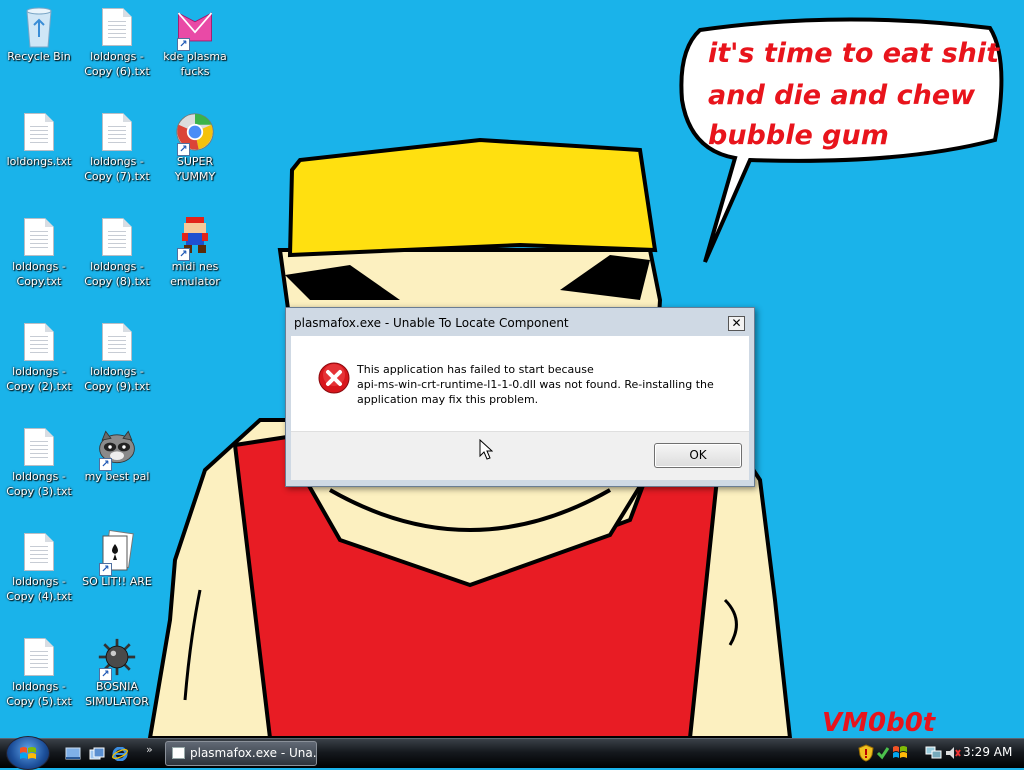  Describe the element at coordinates (195, 64) in the screenshot. I see `desktop-icon-label: kde plasma fucks` at that location.